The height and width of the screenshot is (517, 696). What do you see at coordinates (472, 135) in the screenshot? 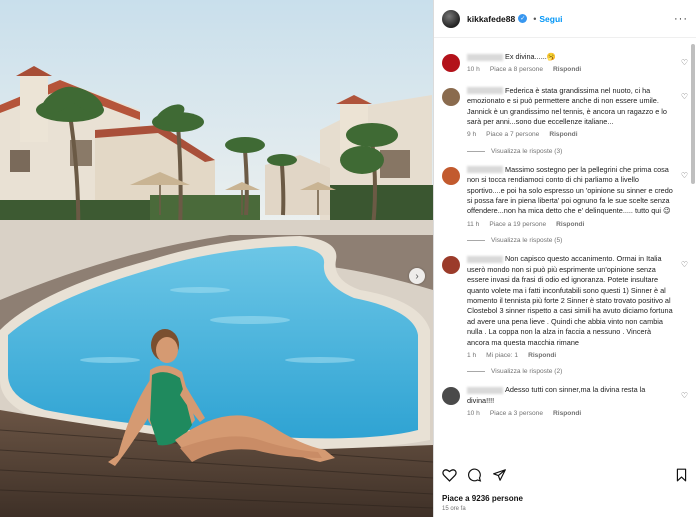
I see `comment-time: 9 h` at bounding box center [472, 135].